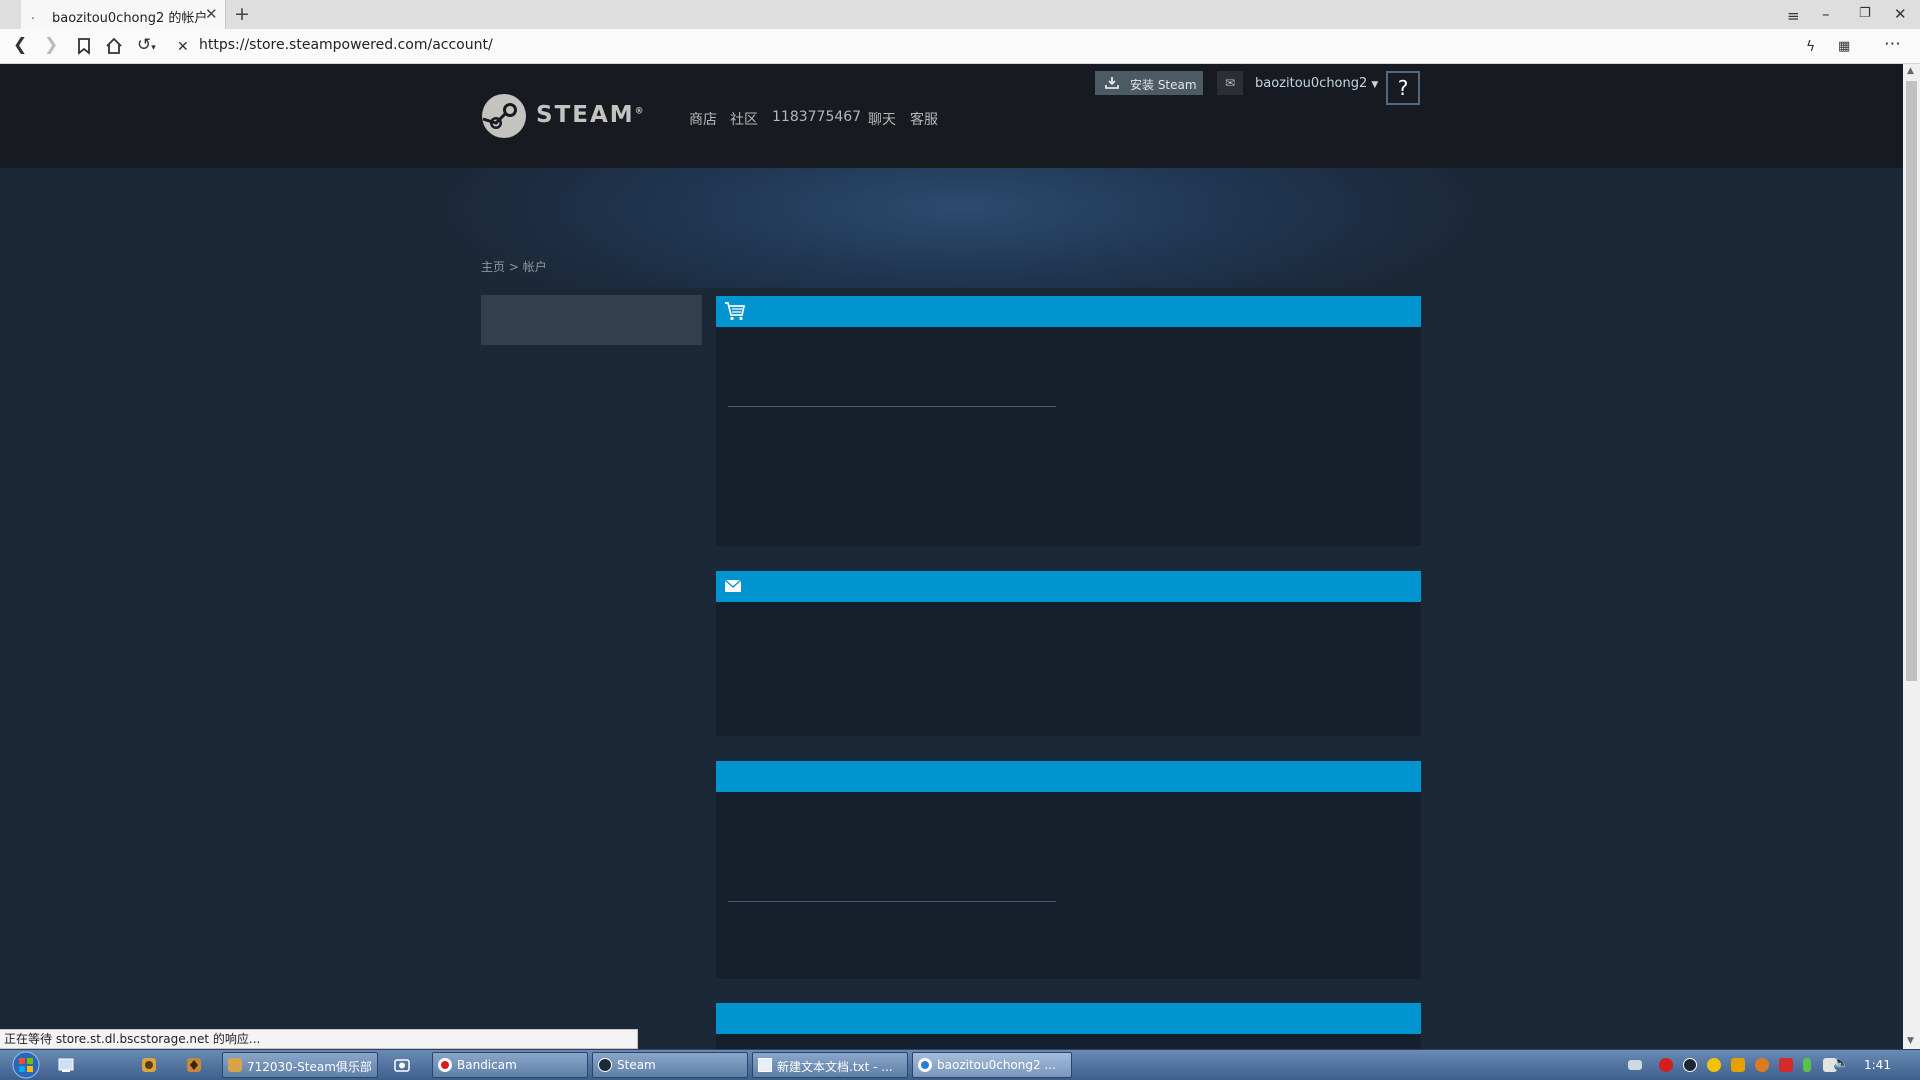 The height and width of the screenshot is (1080, 1920). I want to click on menu-icon: ≡, so click(1793, 16).